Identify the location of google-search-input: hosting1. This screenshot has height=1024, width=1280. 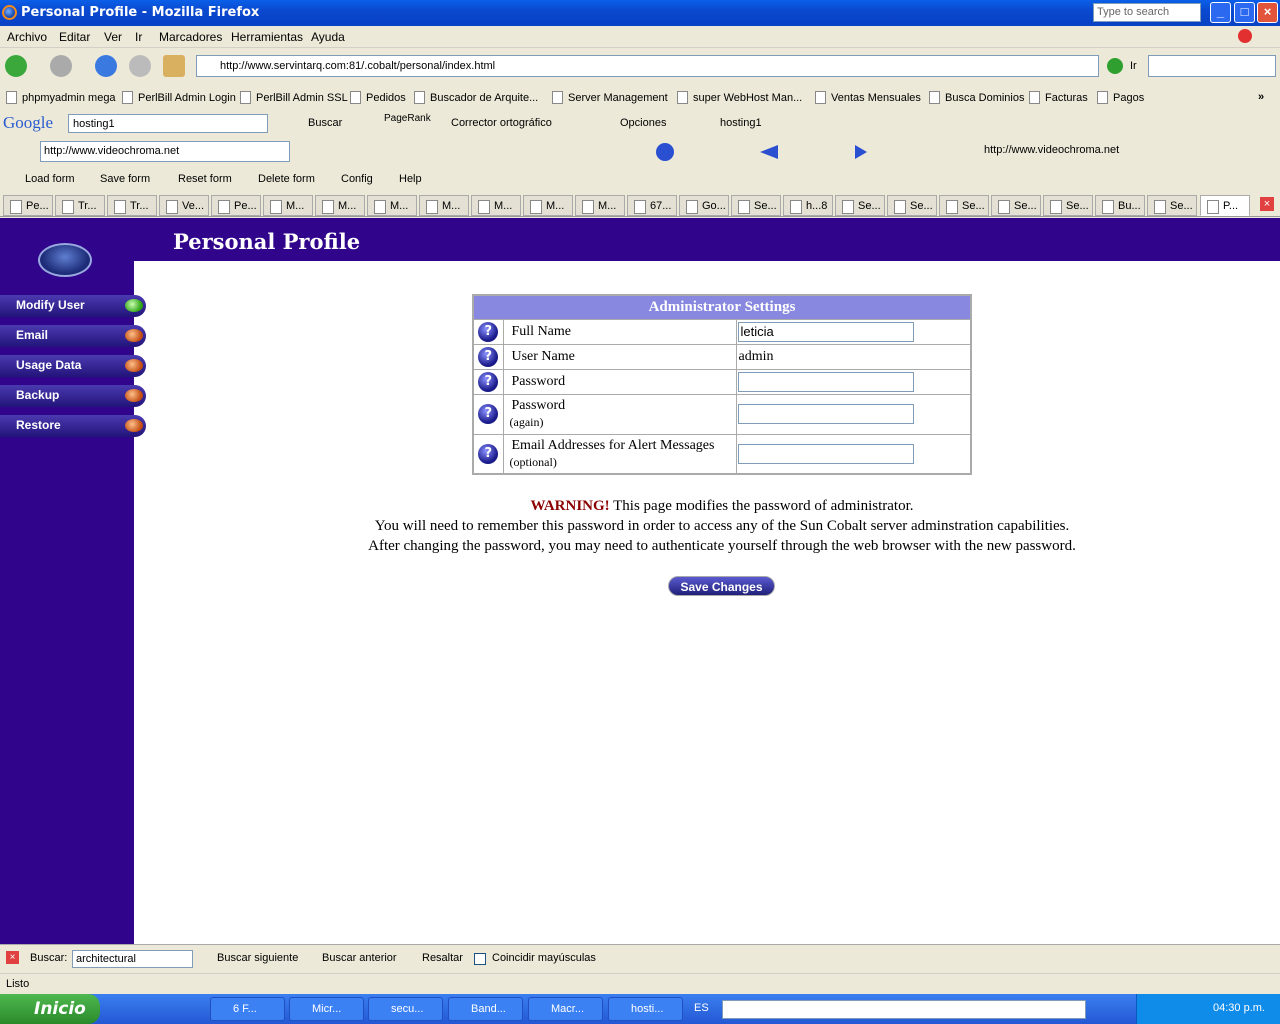
(168, 123).